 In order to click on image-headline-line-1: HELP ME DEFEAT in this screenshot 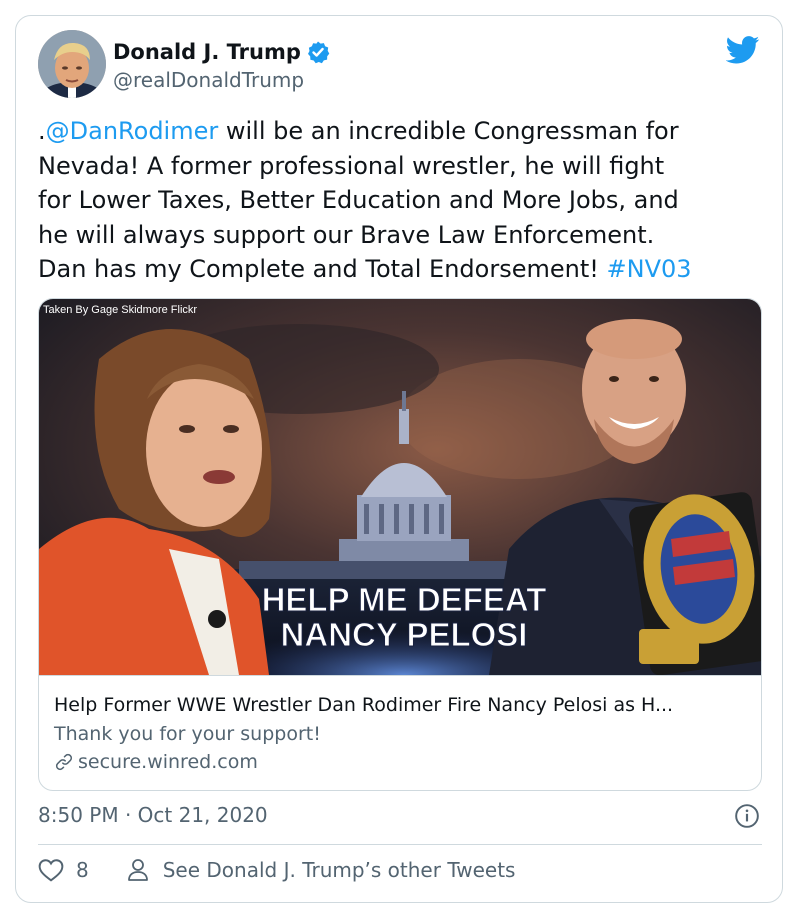, I will do `click(404, 599)`.